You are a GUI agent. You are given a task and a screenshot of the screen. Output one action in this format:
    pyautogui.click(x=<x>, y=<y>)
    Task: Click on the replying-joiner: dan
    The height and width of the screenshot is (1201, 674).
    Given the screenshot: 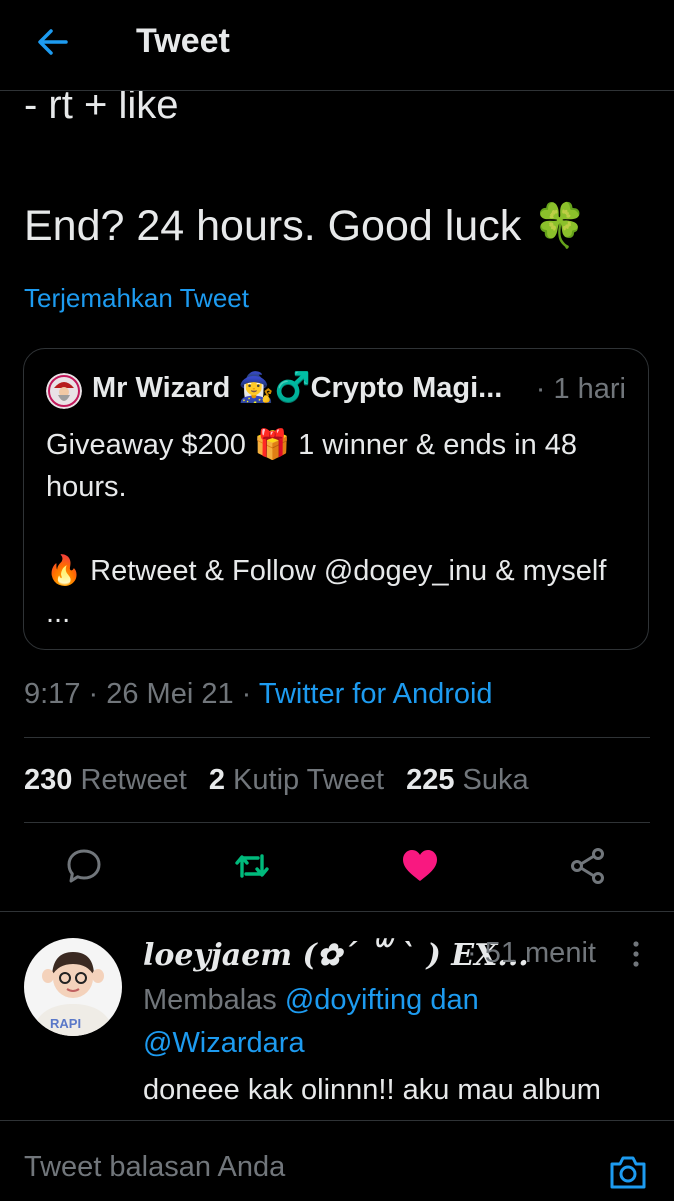 What is the action you would take?
    pyautogui.click(x=454, y=1000)
    